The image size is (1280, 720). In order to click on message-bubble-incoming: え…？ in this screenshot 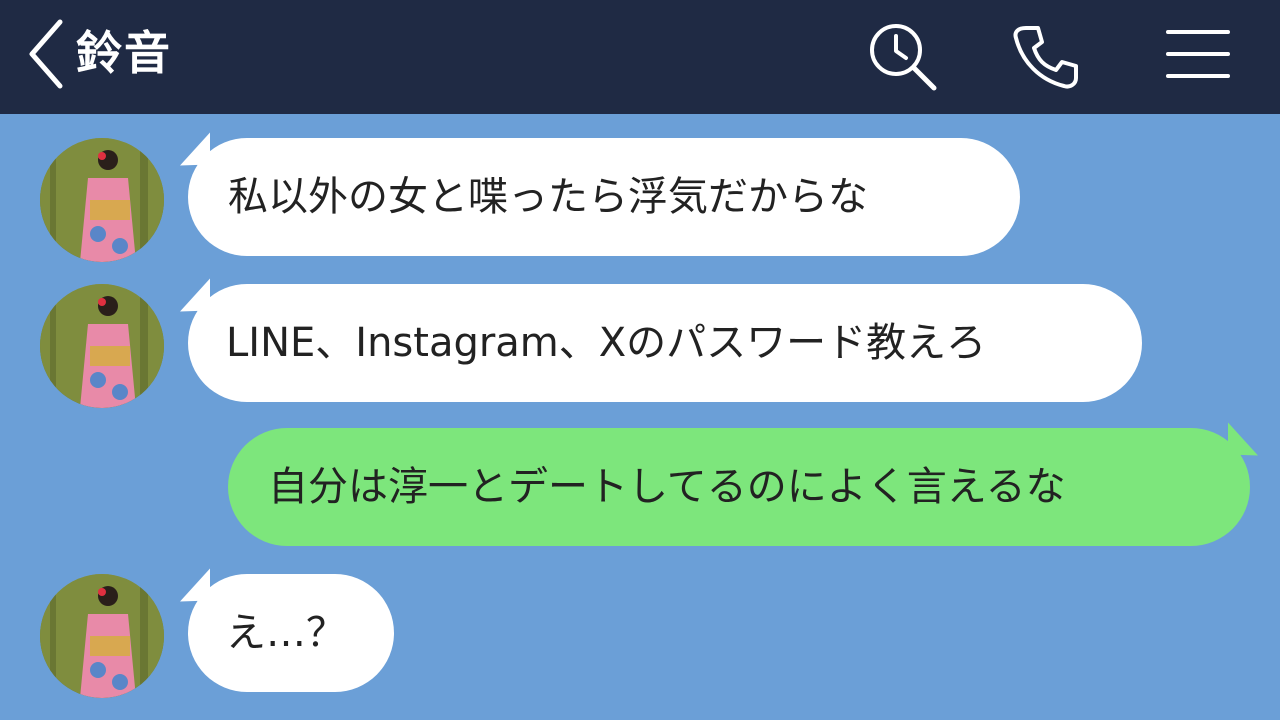, I will do `click(287, 630)`.